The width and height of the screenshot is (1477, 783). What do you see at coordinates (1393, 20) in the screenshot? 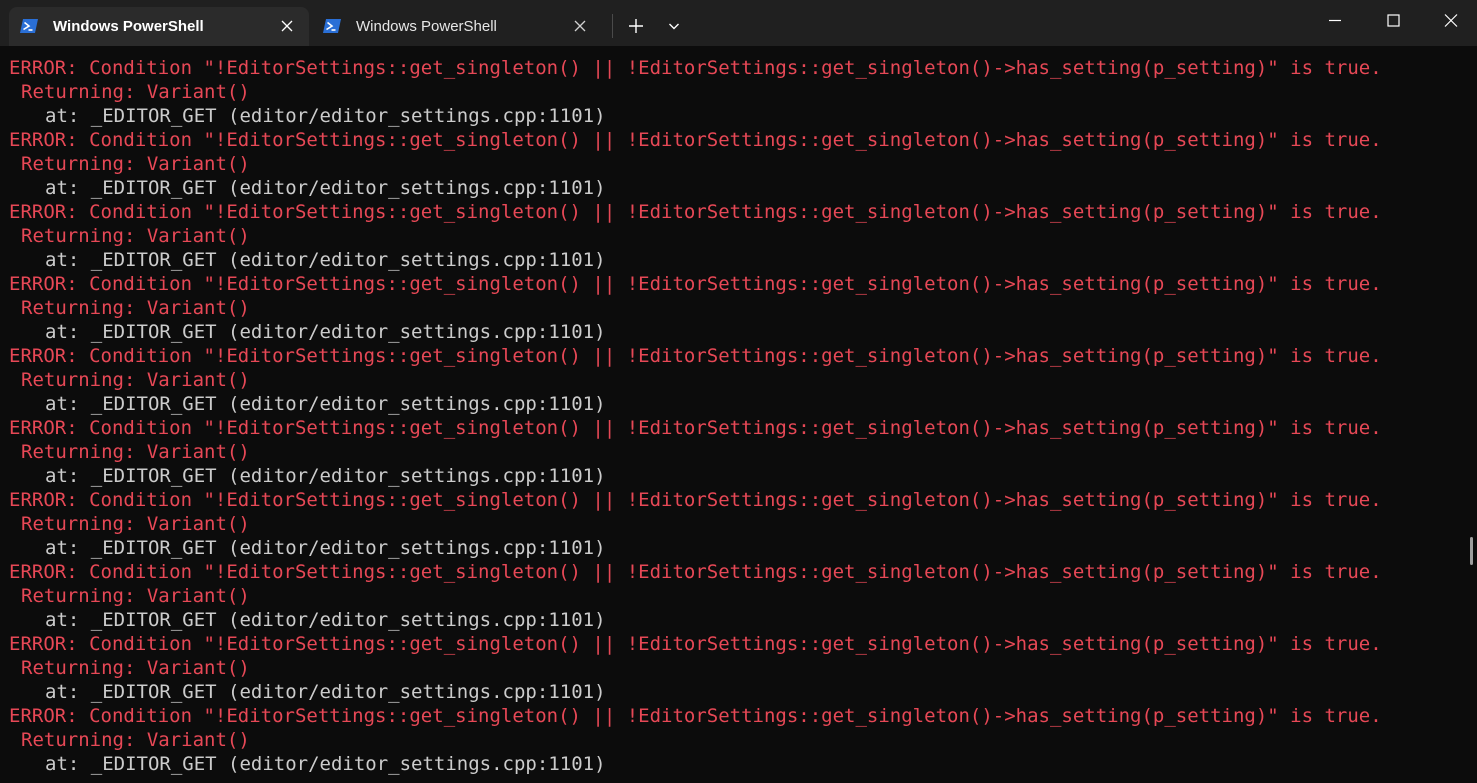
I see `maximize-icon` at bounding box center [1393, 20].